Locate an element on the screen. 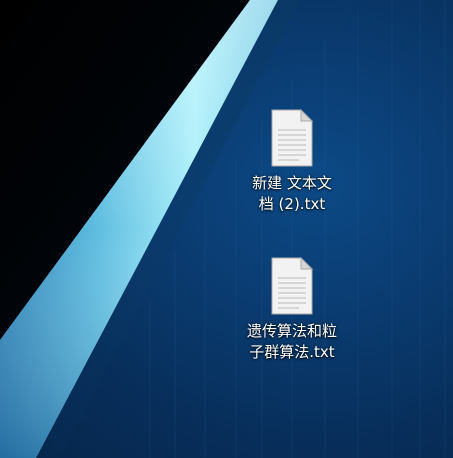  desktop-icon-label: 新建 文本文 档 (2).txt is located at coordinates (292, 194).